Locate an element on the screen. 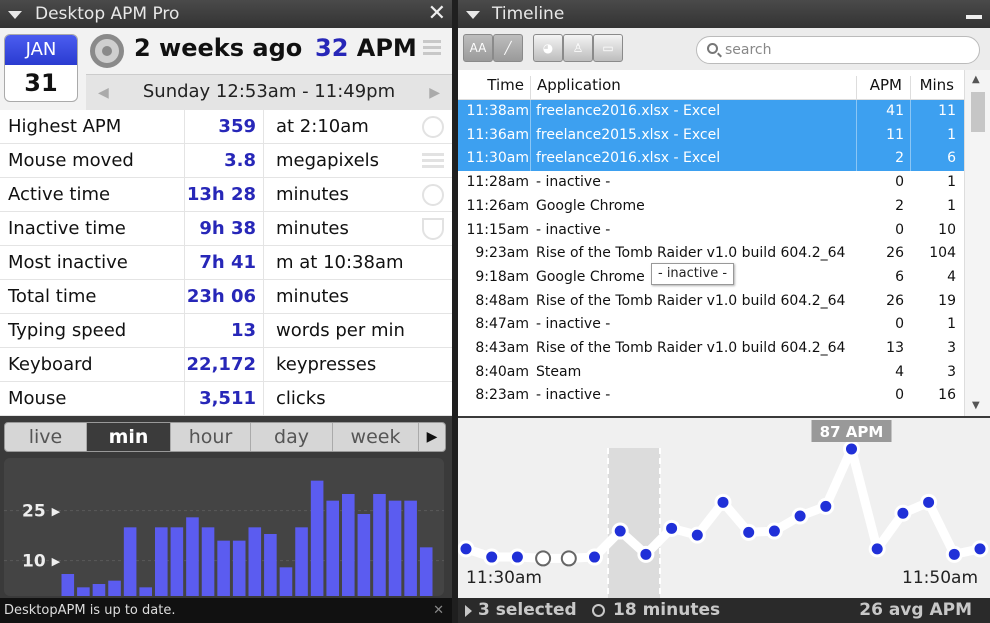 This screenshot has width=990, height=623. font-size-icon: AA is located at coordinates (478, 48).